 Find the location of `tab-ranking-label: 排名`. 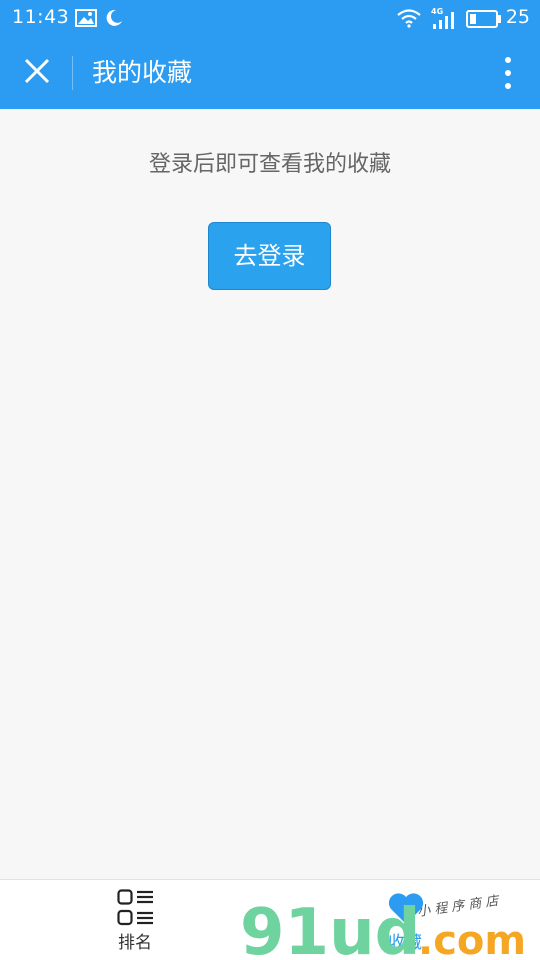

tab-ranking-label: 排名 is located at coordinates (135, 943).